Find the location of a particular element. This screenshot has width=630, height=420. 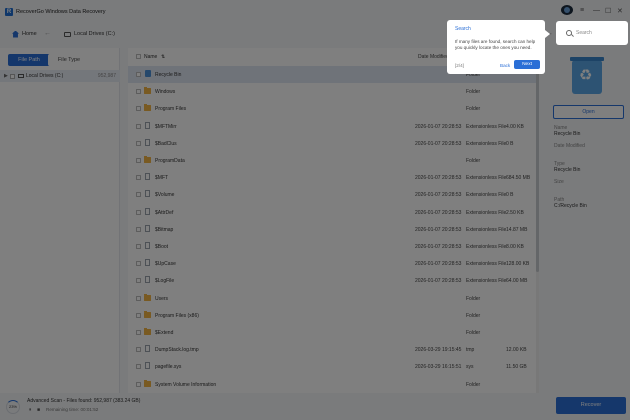

tooltip-title: Search is located at coordinates (463, 29).